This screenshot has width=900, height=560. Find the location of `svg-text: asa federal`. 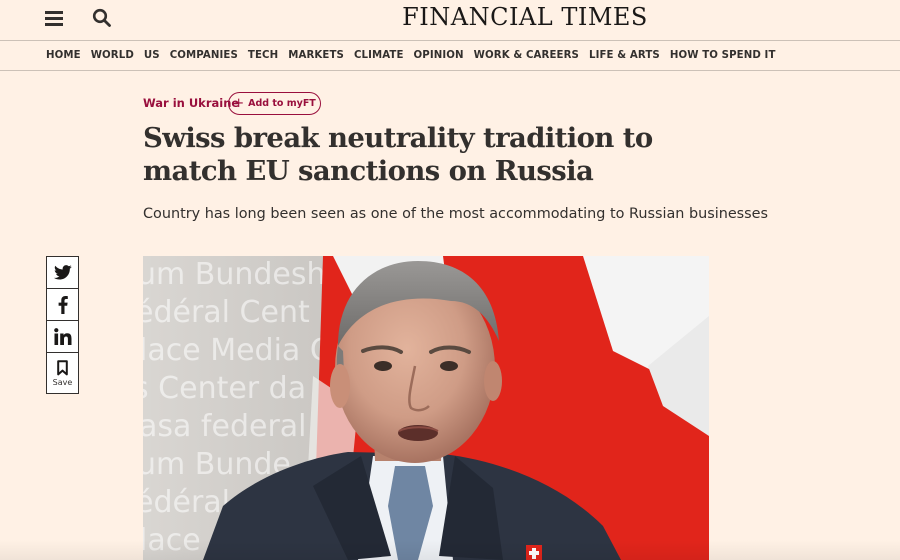

svg-text: asa federal is located at coordinates (225, 426).